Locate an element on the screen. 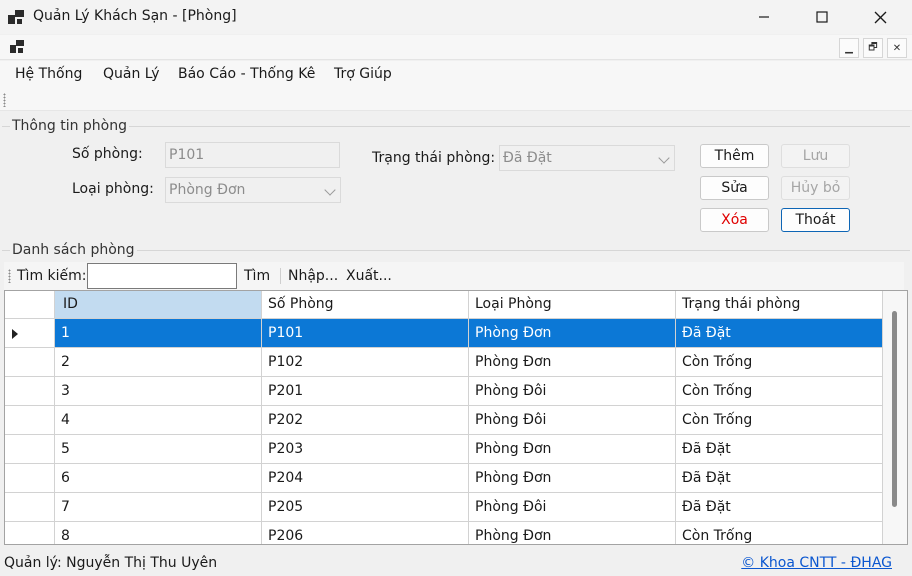 This screenshot has width=912, height=576. room-type-combobox: Phòng Đơn is located at coordinates (253, 190).